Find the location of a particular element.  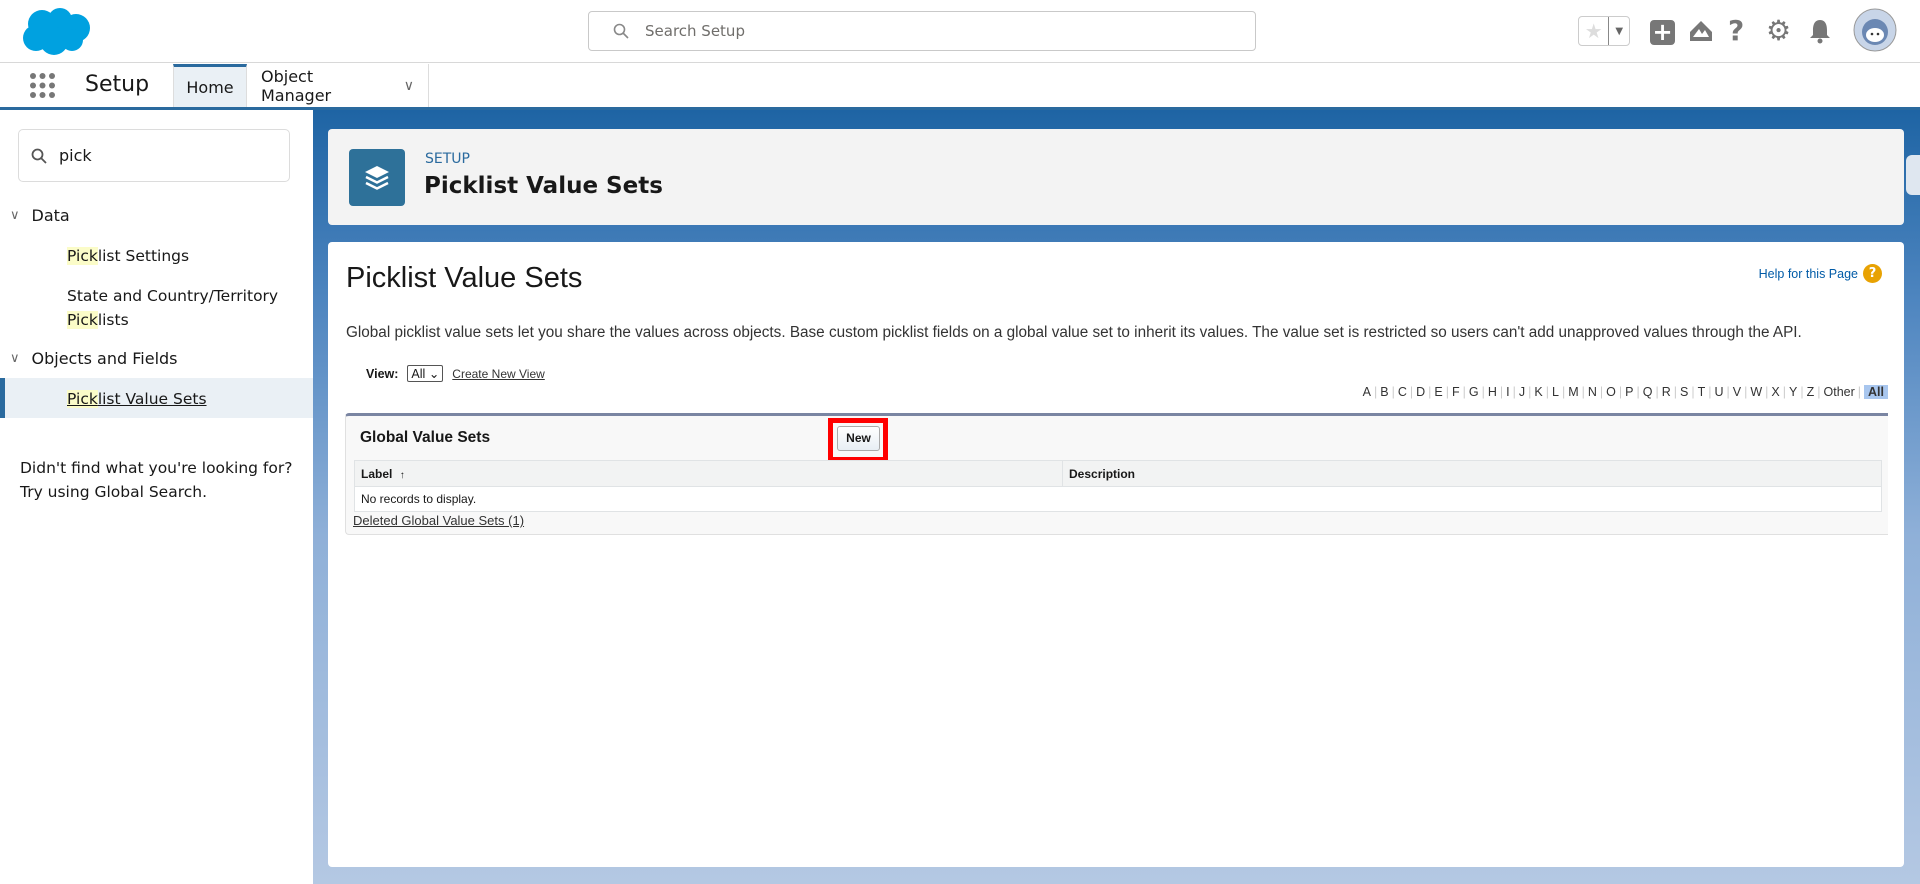

alpha-filter-z: Z is located at coordinates (1811, 392).